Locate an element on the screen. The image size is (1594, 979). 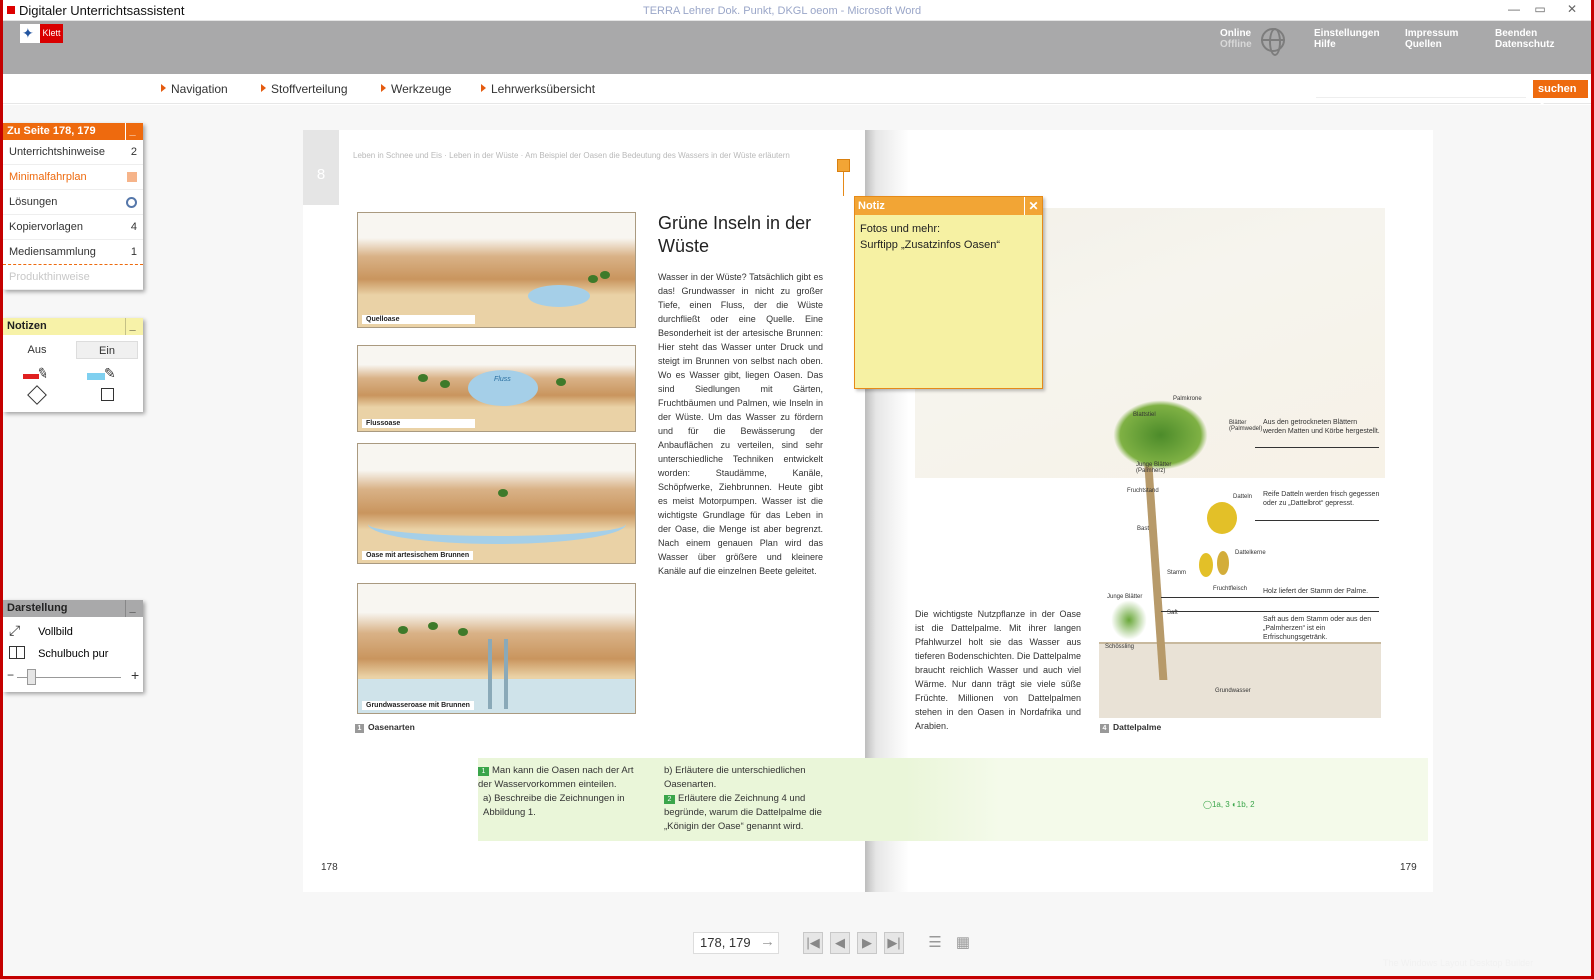
grid-view-icon: ▦ is located at coordinates (963, 943).